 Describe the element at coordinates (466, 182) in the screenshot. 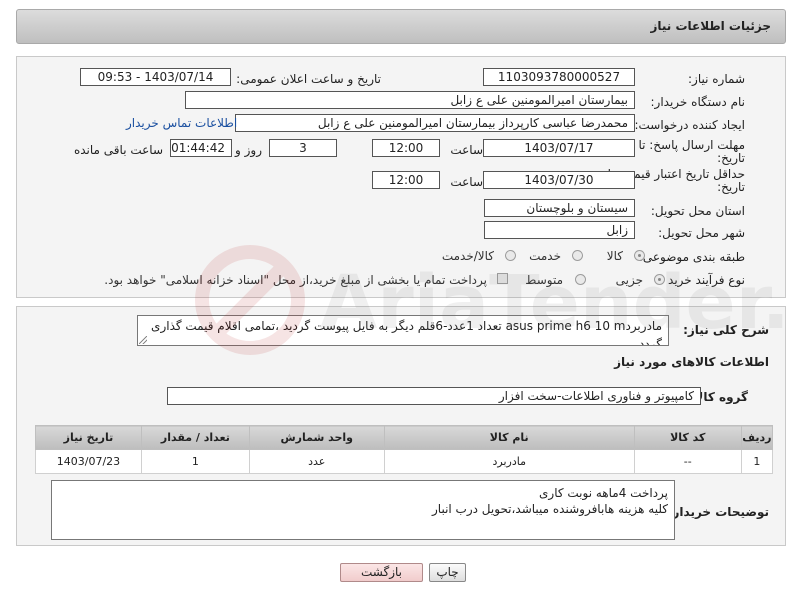

I see `validity-time-label: ساعت` at that location.